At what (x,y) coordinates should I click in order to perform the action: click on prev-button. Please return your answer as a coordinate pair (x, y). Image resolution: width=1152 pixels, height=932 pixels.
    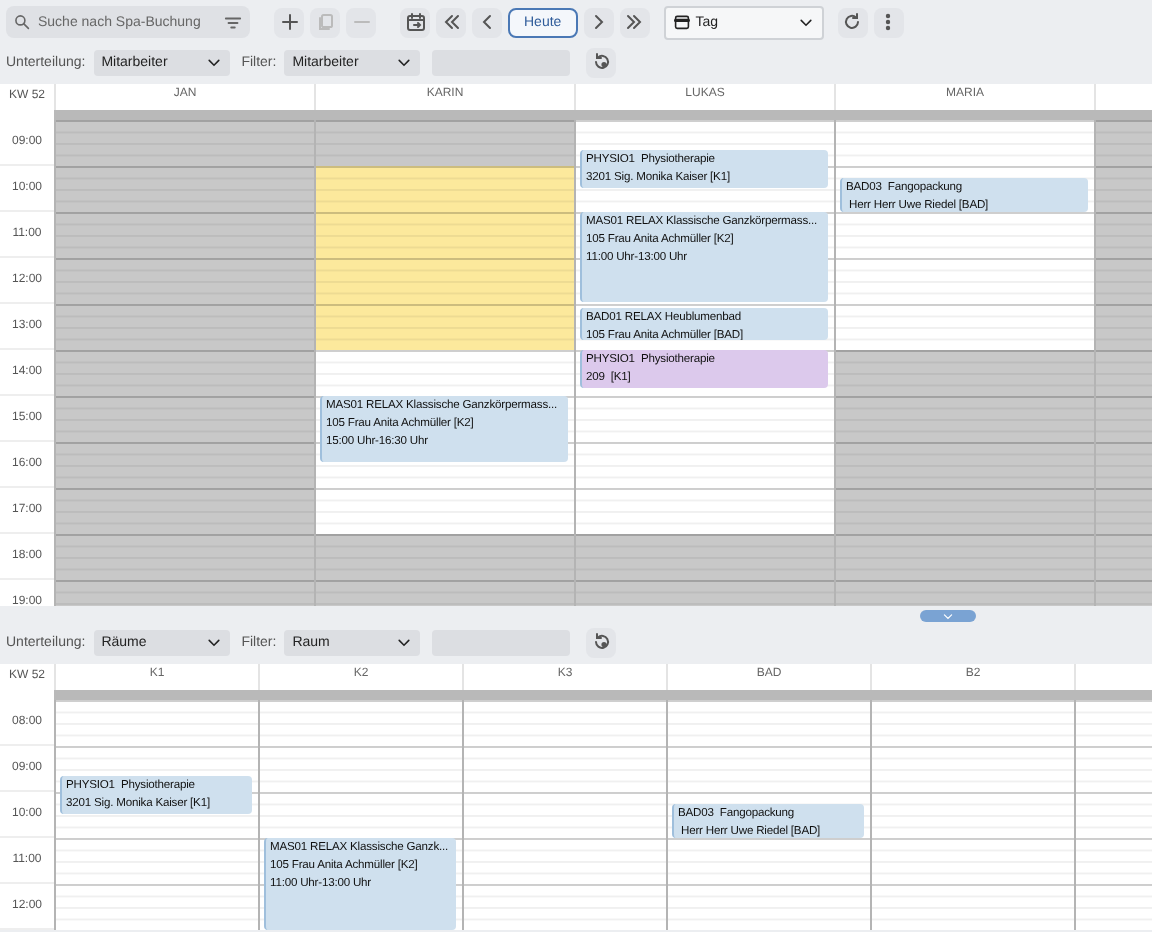
    Looking at the image, I should click on (487, 22).